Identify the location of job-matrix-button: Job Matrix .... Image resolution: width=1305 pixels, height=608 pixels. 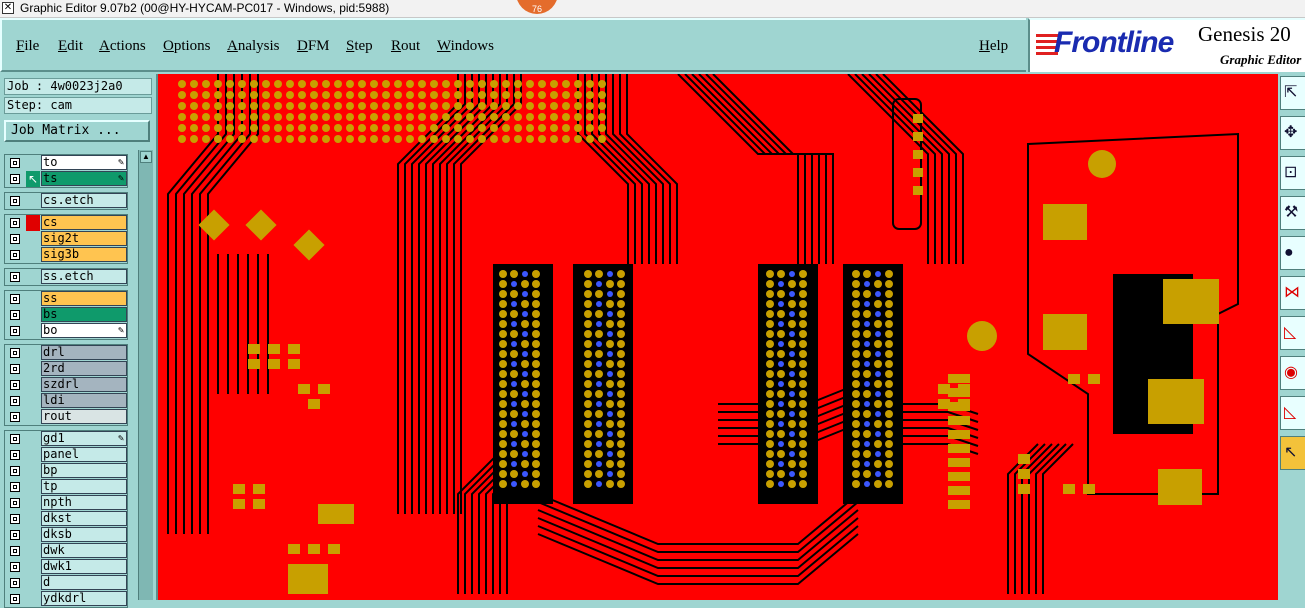
(77, 131).